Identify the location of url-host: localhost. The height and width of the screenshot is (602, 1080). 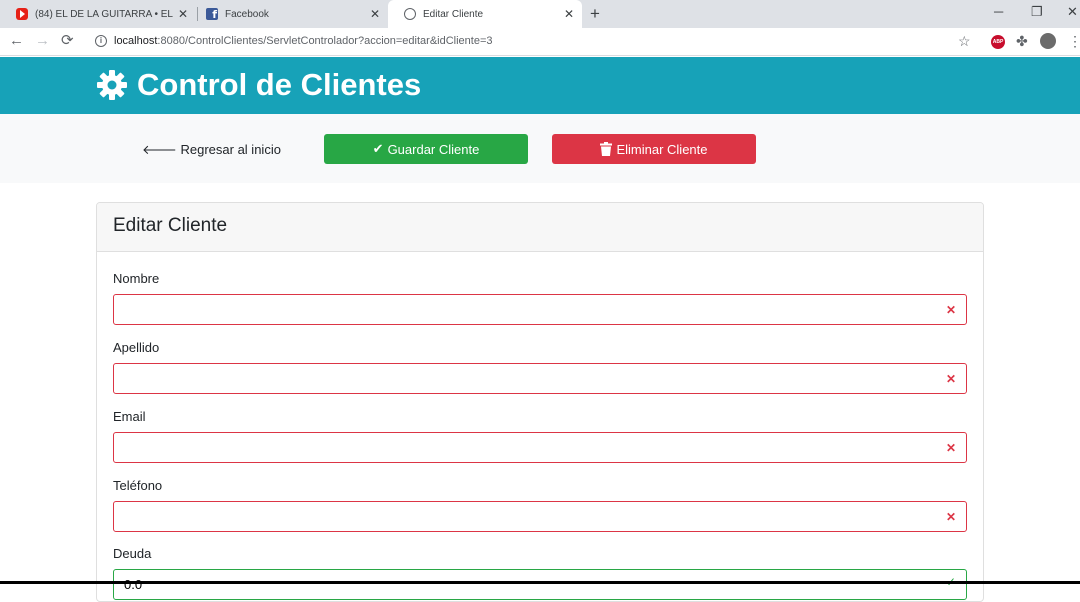
(136, 41).